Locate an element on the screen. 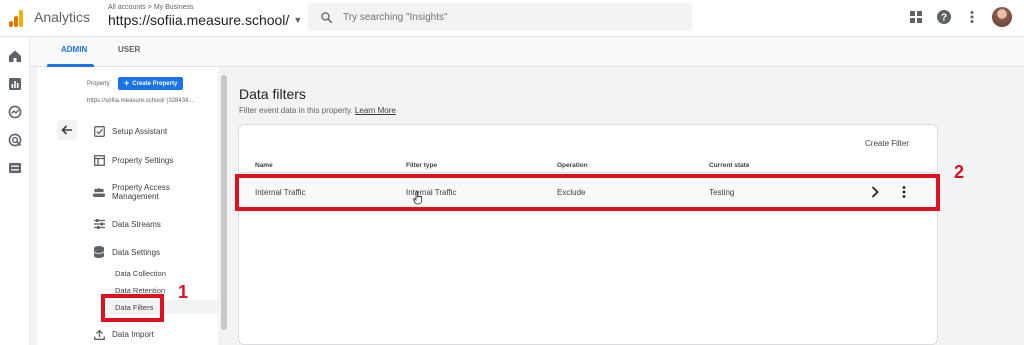 Image resolution: width=1024 pixels, height=345 pixels. breadcrumb-business: My Business is located at coordinates (174, 7).